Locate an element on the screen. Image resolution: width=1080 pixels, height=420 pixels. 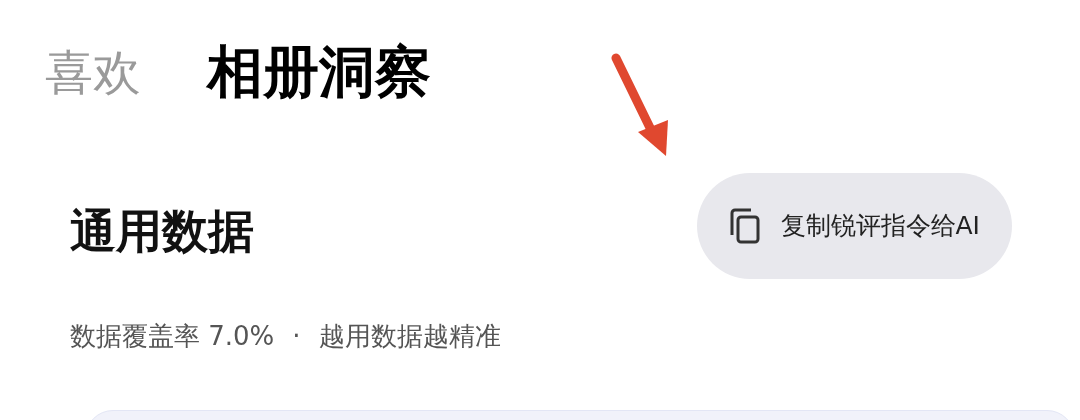
coverage-text: 数据覆盖率 7.0% is located at coordinates (172, 336).